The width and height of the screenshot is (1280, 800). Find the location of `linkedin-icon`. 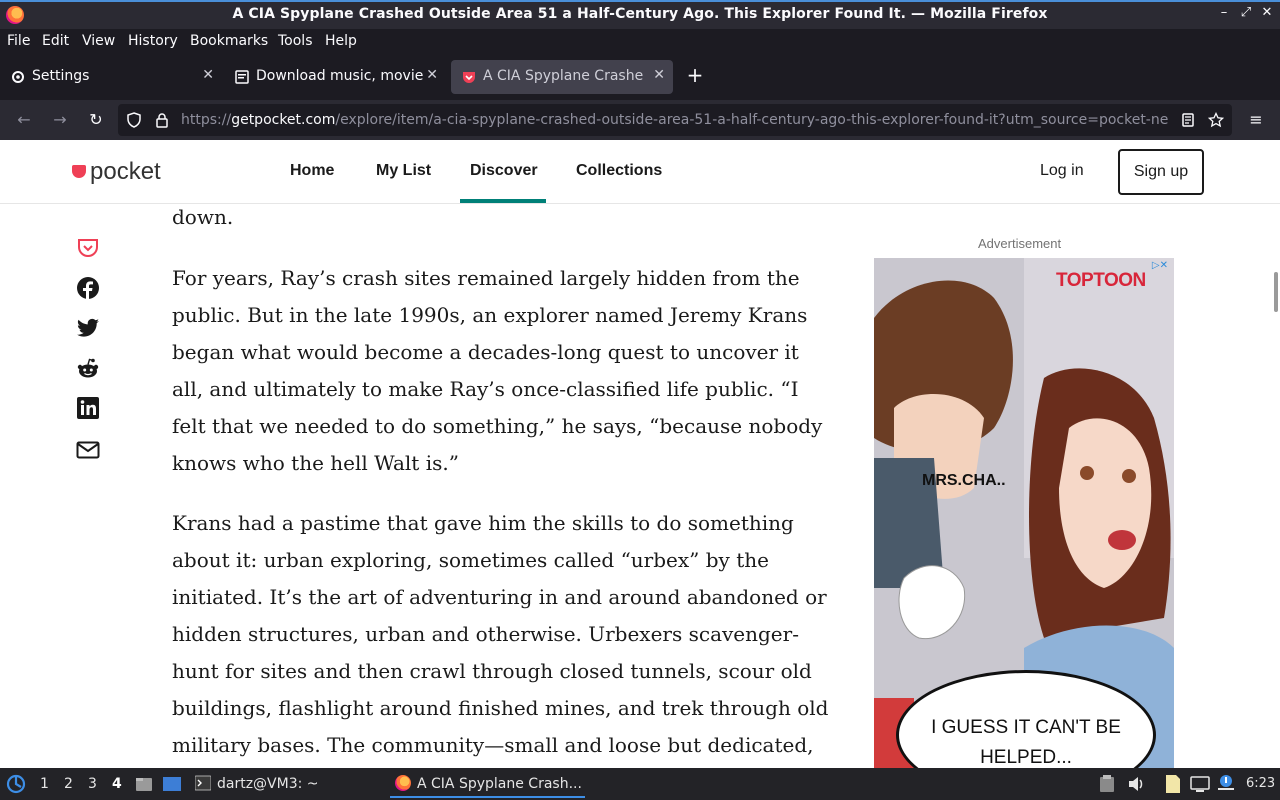

linkedin-icon is located at coordinates (88, 408).